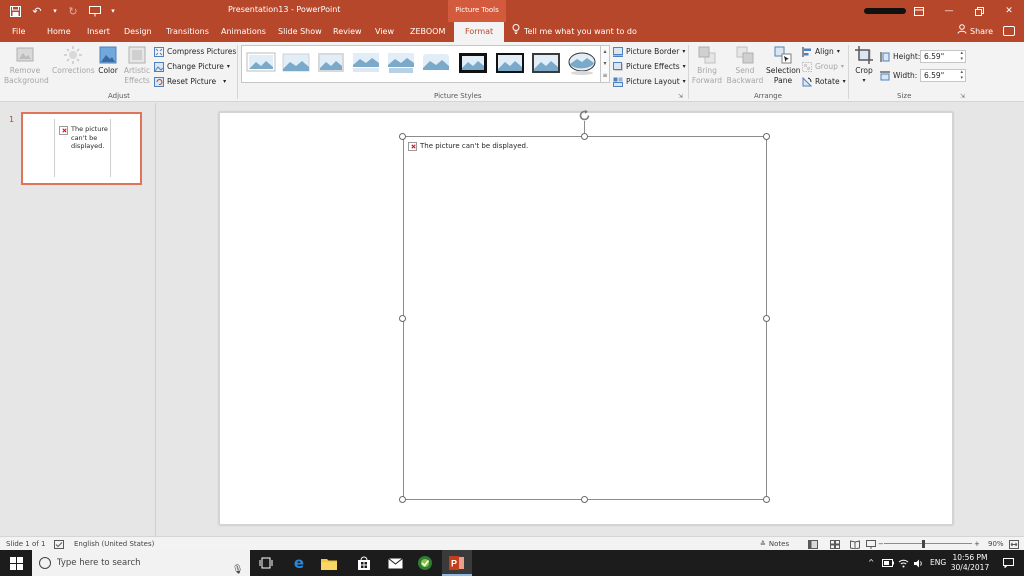 The width and height of the screenshot is (1024, 576). I want to click on picture-layout-button: Picture Layout ▾, so click(649, 81).